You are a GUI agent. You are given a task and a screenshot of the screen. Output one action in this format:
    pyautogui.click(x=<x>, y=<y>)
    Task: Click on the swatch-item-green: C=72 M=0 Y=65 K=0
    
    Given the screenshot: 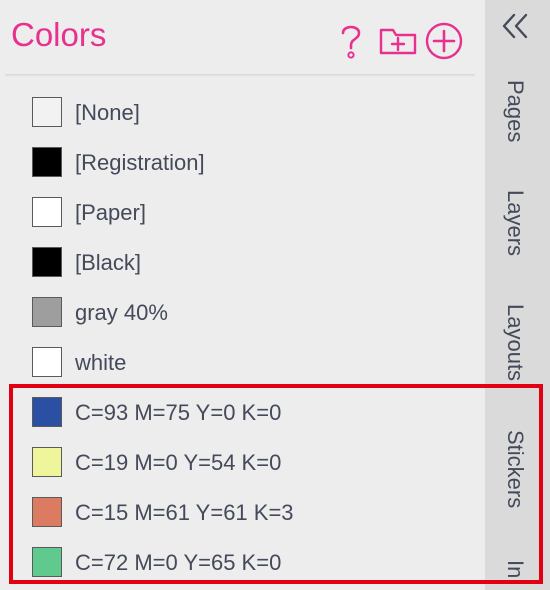 What is the action you would take?
    pyautogui.click(x=242, y=564)
    